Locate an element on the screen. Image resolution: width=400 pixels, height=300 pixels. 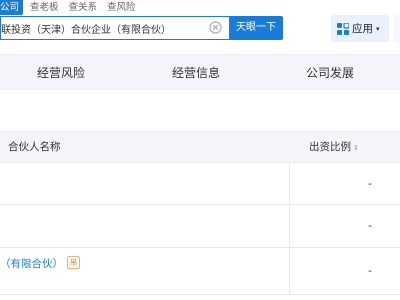
apps-menu-label: 应用 is located at coordinates (362, 29).